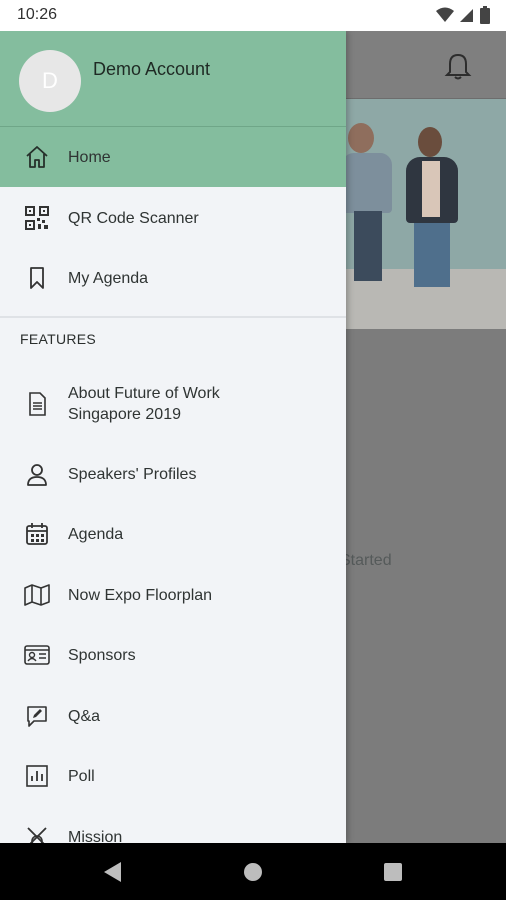 The image size is (506, 900). Describe the element at coordinates (89, 157) in the screenshot. I see `menu-item-label: Home` at that location.